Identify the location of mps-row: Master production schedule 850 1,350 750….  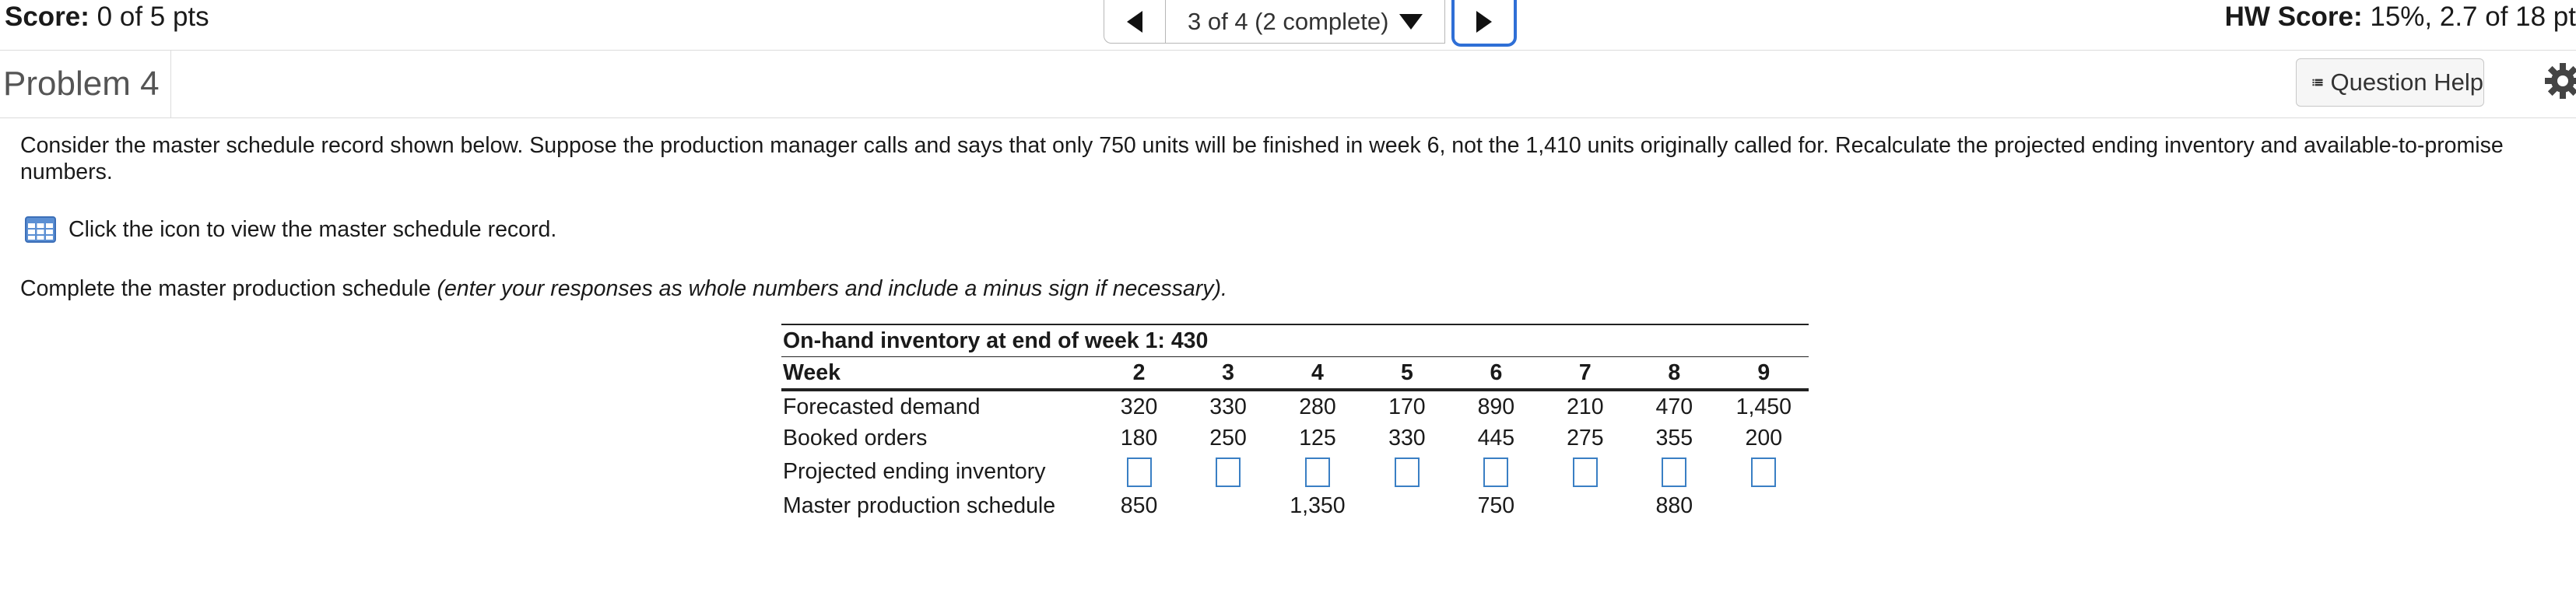
(1295, 505).